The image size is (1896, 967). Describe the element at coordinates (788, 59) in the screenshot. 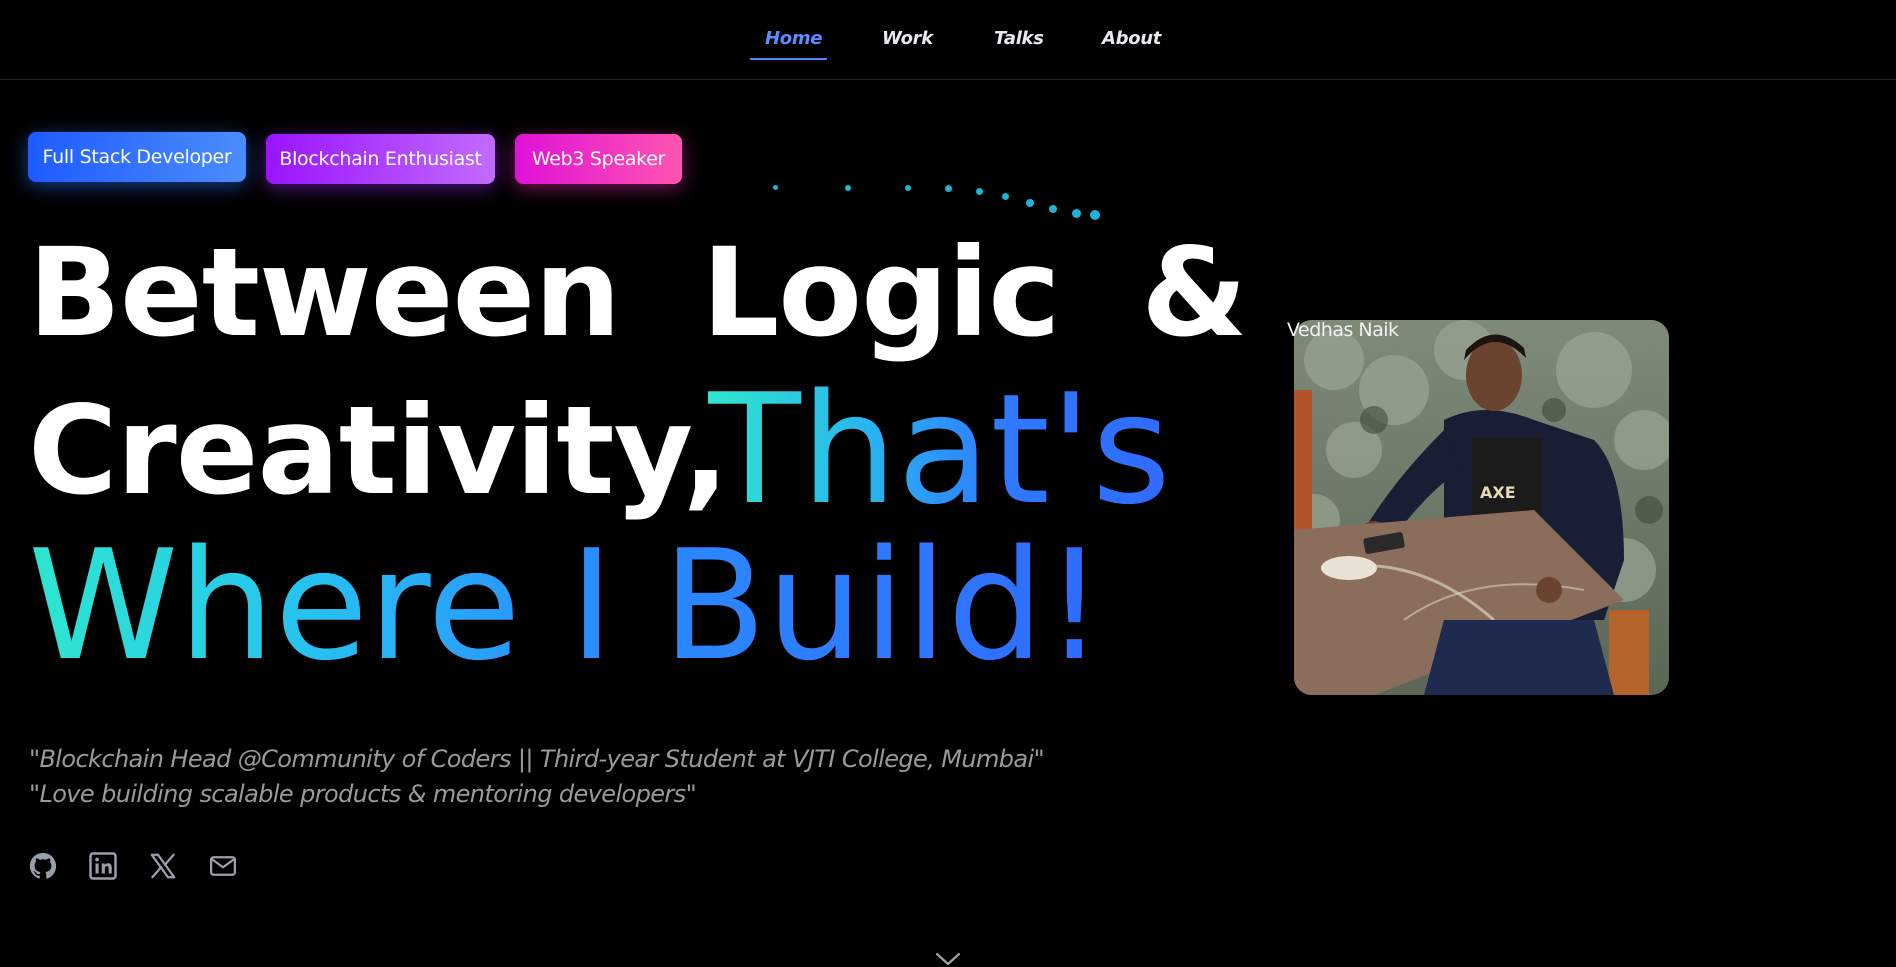

I see `nav-active-underline` at that location.